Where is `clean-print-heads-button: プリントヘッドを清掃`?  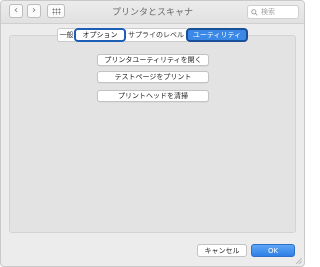 clean-print-heads-button: プリントヘッドを清掃 is located at coordinates (153, 96).